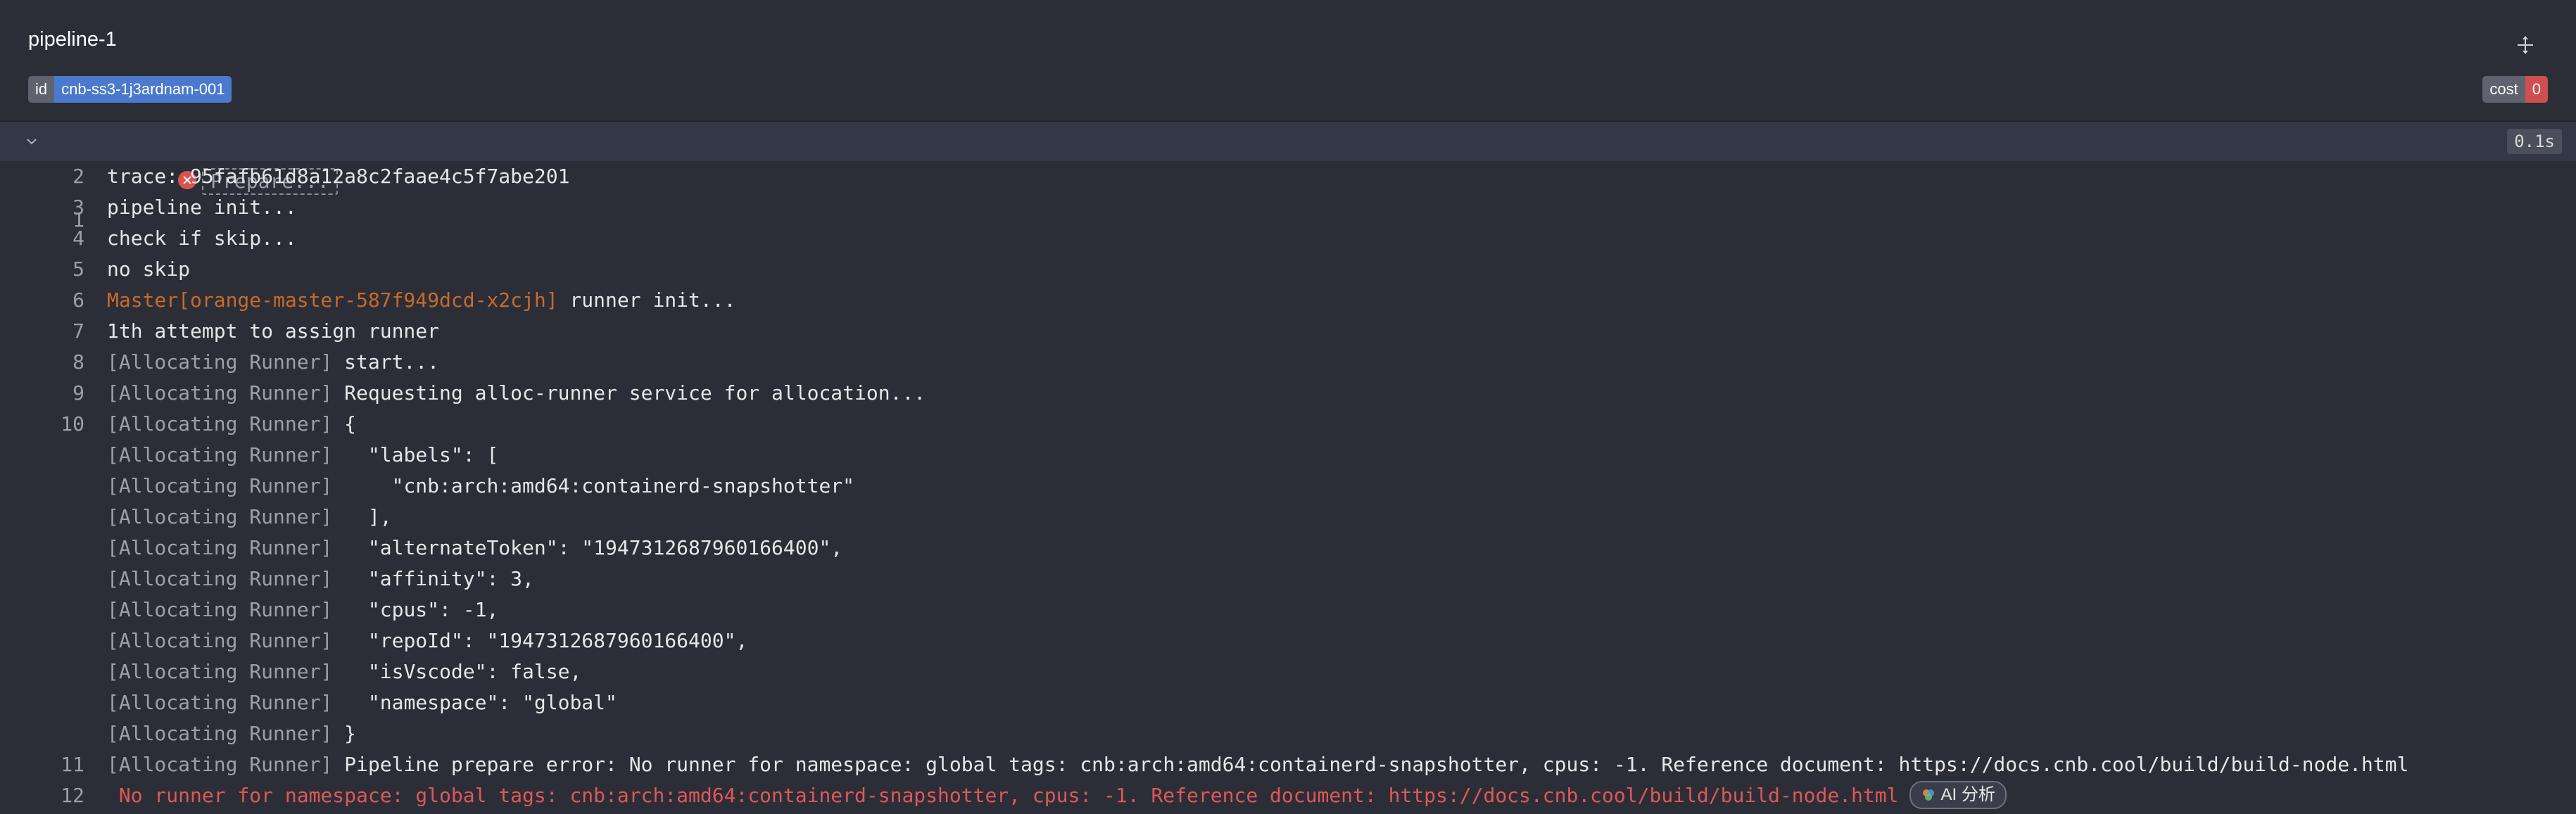 This screenshot has width=2576, height=814. I want to click on log-text: 1th attempt to assign runner, so click(273, 331).